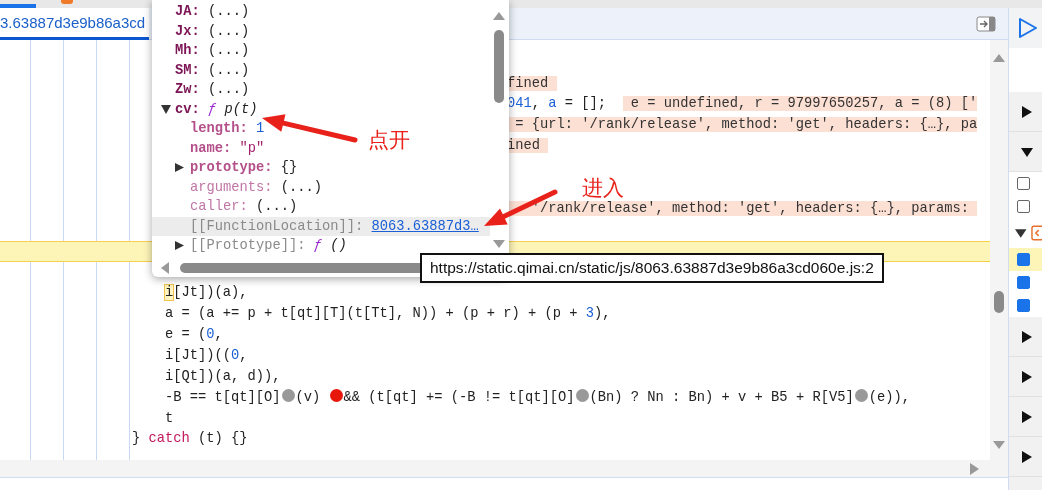 The width and height of the screenshot is (1042, 490). What do you see at coordinates (169, 439) in the screenshot?
I see `code-text: catch` at bounding box center [169, 439].